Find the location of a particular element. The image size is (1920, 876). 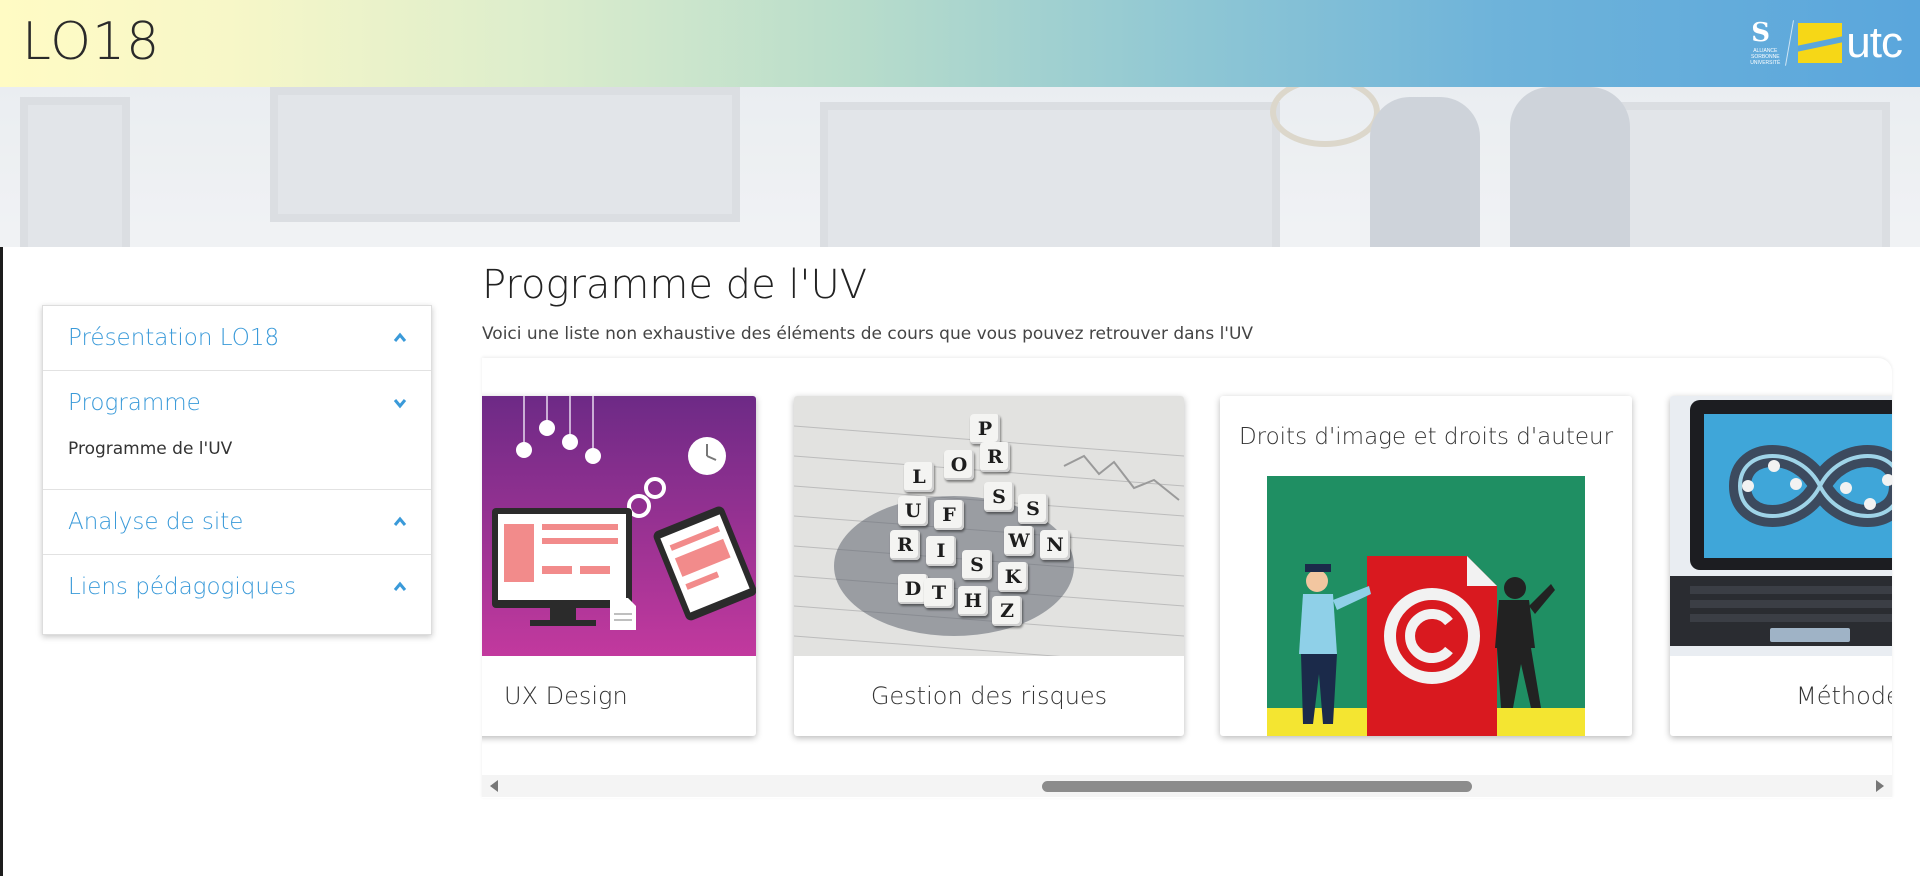

sidebar-section-analyse: Analyse de site is located at coordinates (237, 522).